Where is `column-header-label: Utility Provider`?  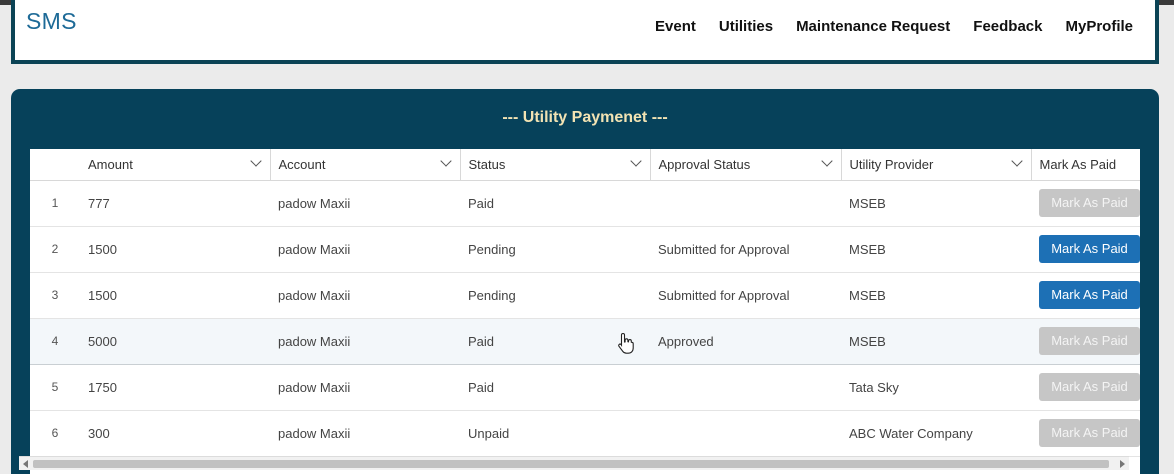 column-header-label: Utility Provider is located at coordinates (891, 164).